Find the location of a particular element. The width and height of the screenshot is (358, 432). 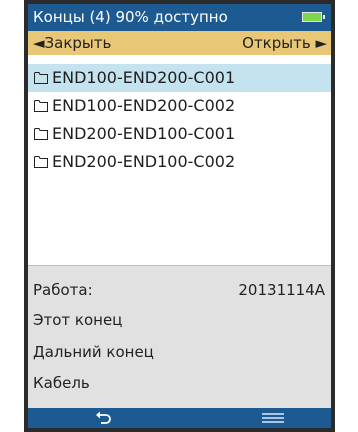

list-item: END200-END100-C001 is located at coordinates (179, 134).